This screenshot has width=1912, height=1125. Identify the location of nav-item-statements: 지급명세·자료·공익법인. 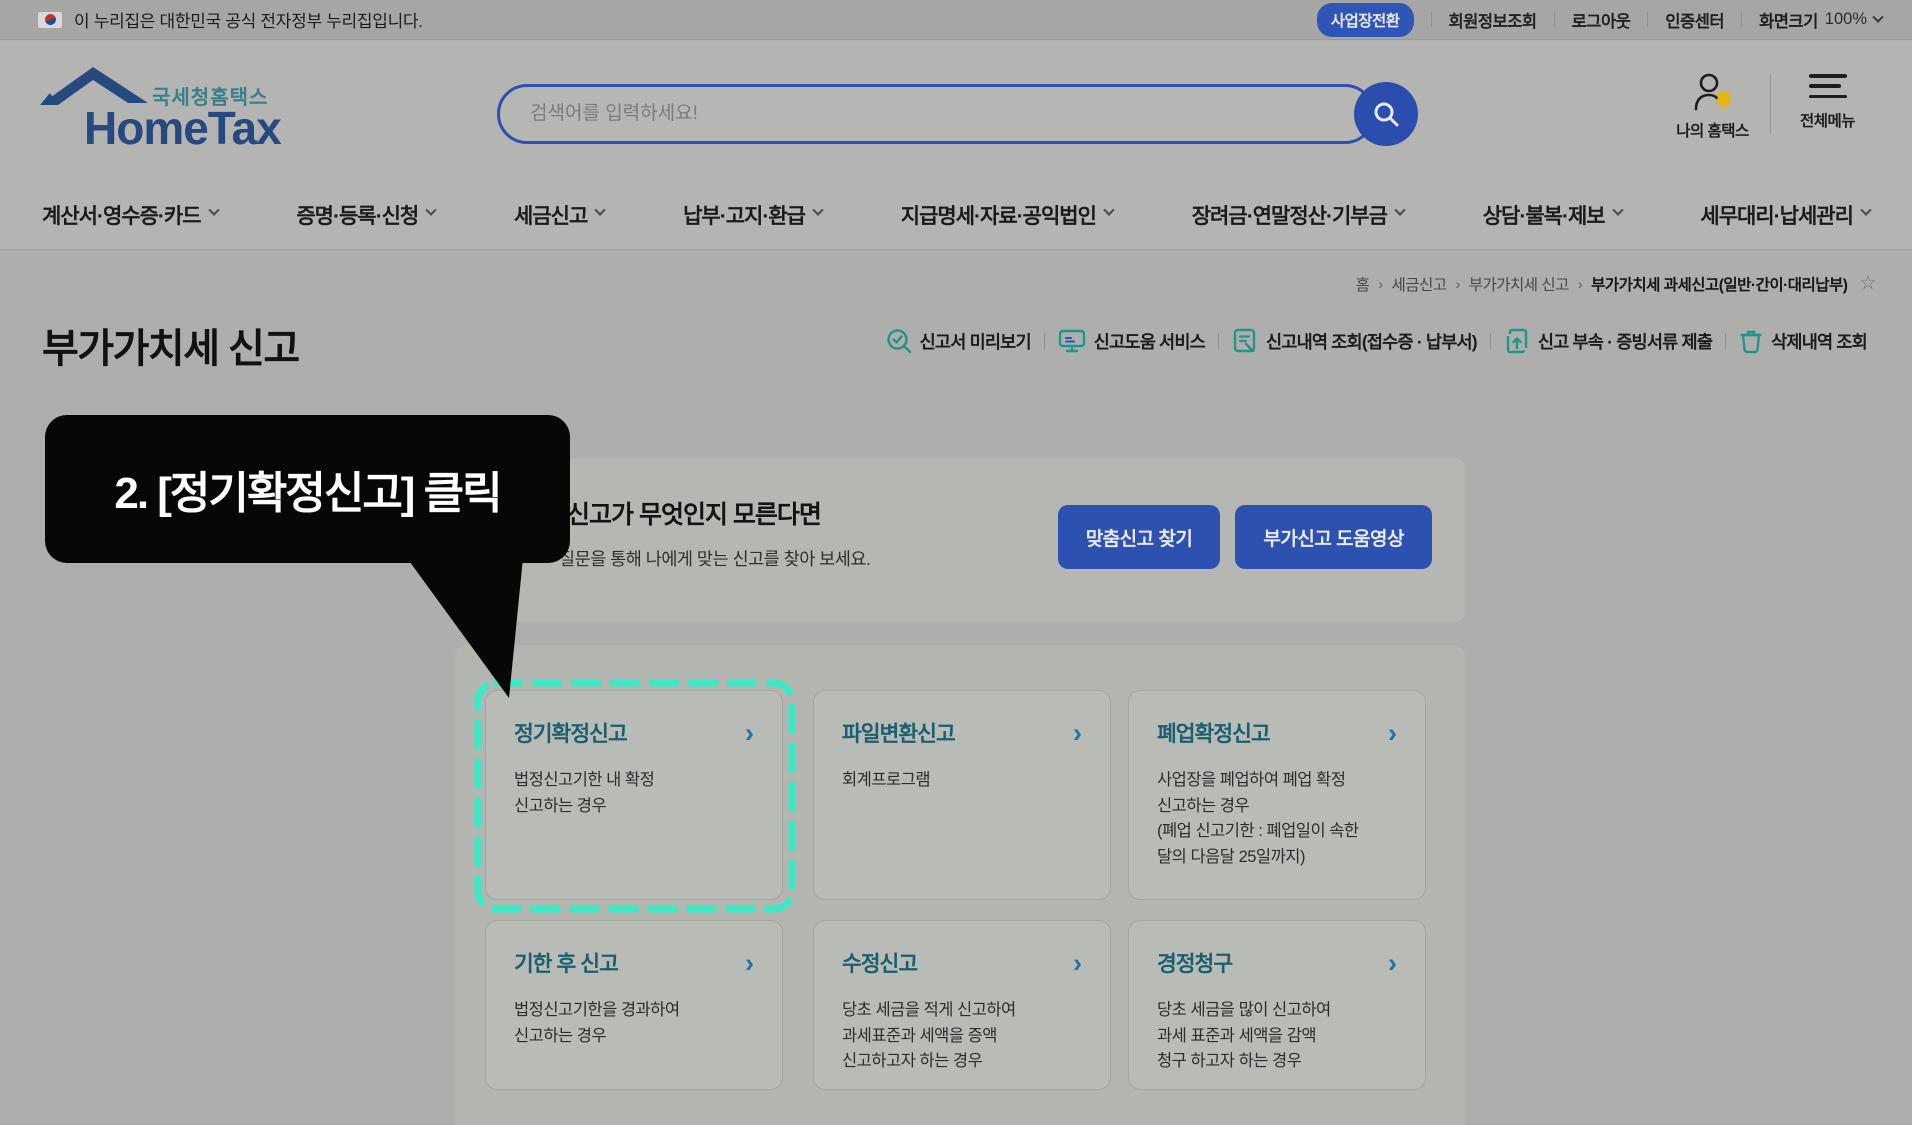
(1008, 215).